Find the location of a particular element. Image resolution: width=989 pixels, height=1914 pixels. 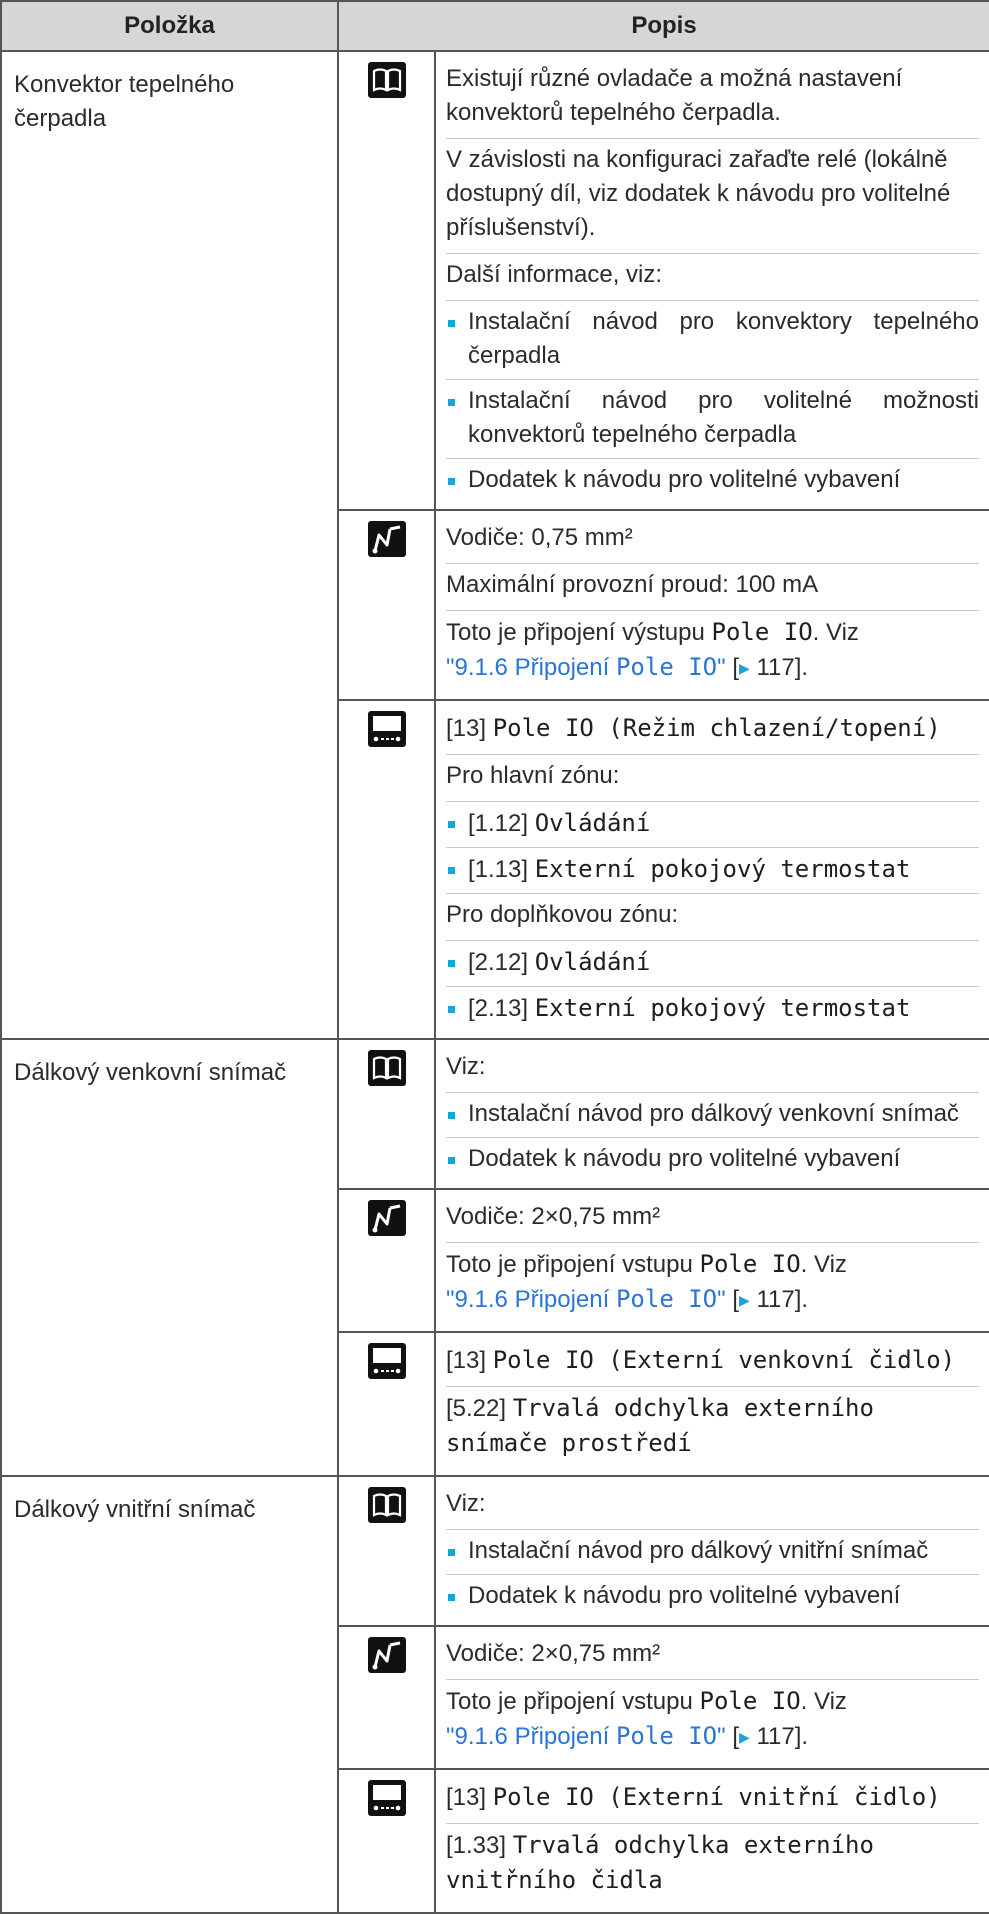

setting-number: [5.22] is located at coordinates (479, 1408).